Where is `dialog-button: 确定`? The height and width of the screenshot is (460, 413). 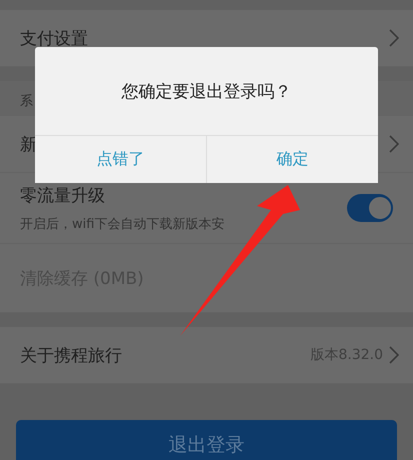
dialog-button: 确定 is located at coordinates (292, 159).